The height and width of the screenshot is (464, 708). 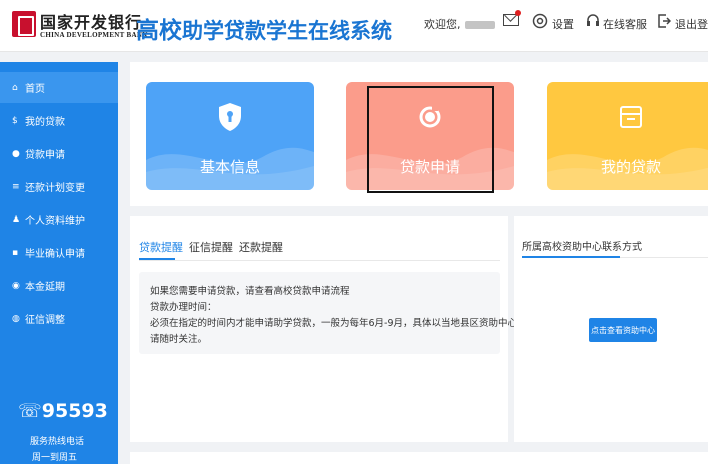 I want to click on welcome-text: 欢迎您,, so click(x=459, y=24).